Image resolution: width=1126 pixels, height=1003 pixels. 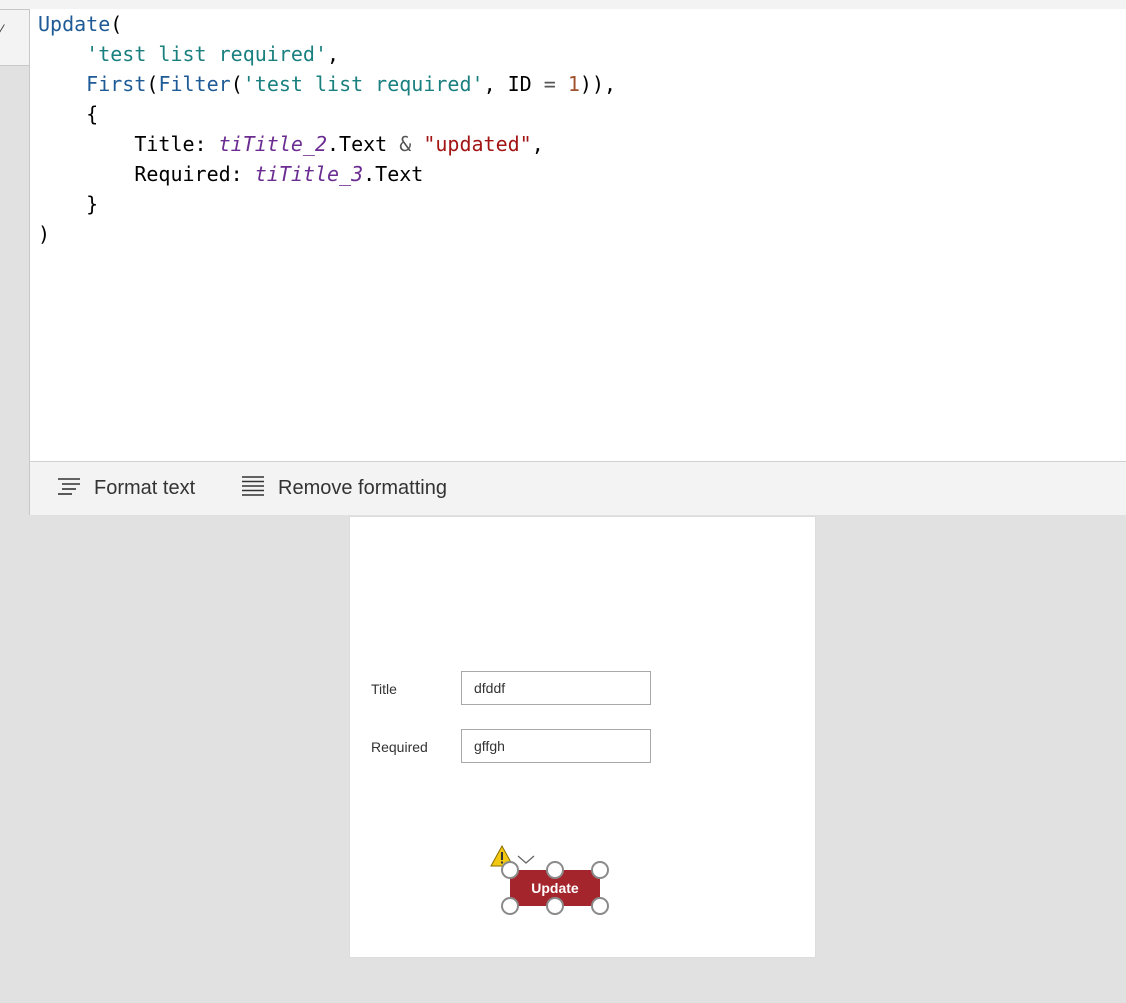 I want to click on code-token: Update, so click(x=74, y=24).